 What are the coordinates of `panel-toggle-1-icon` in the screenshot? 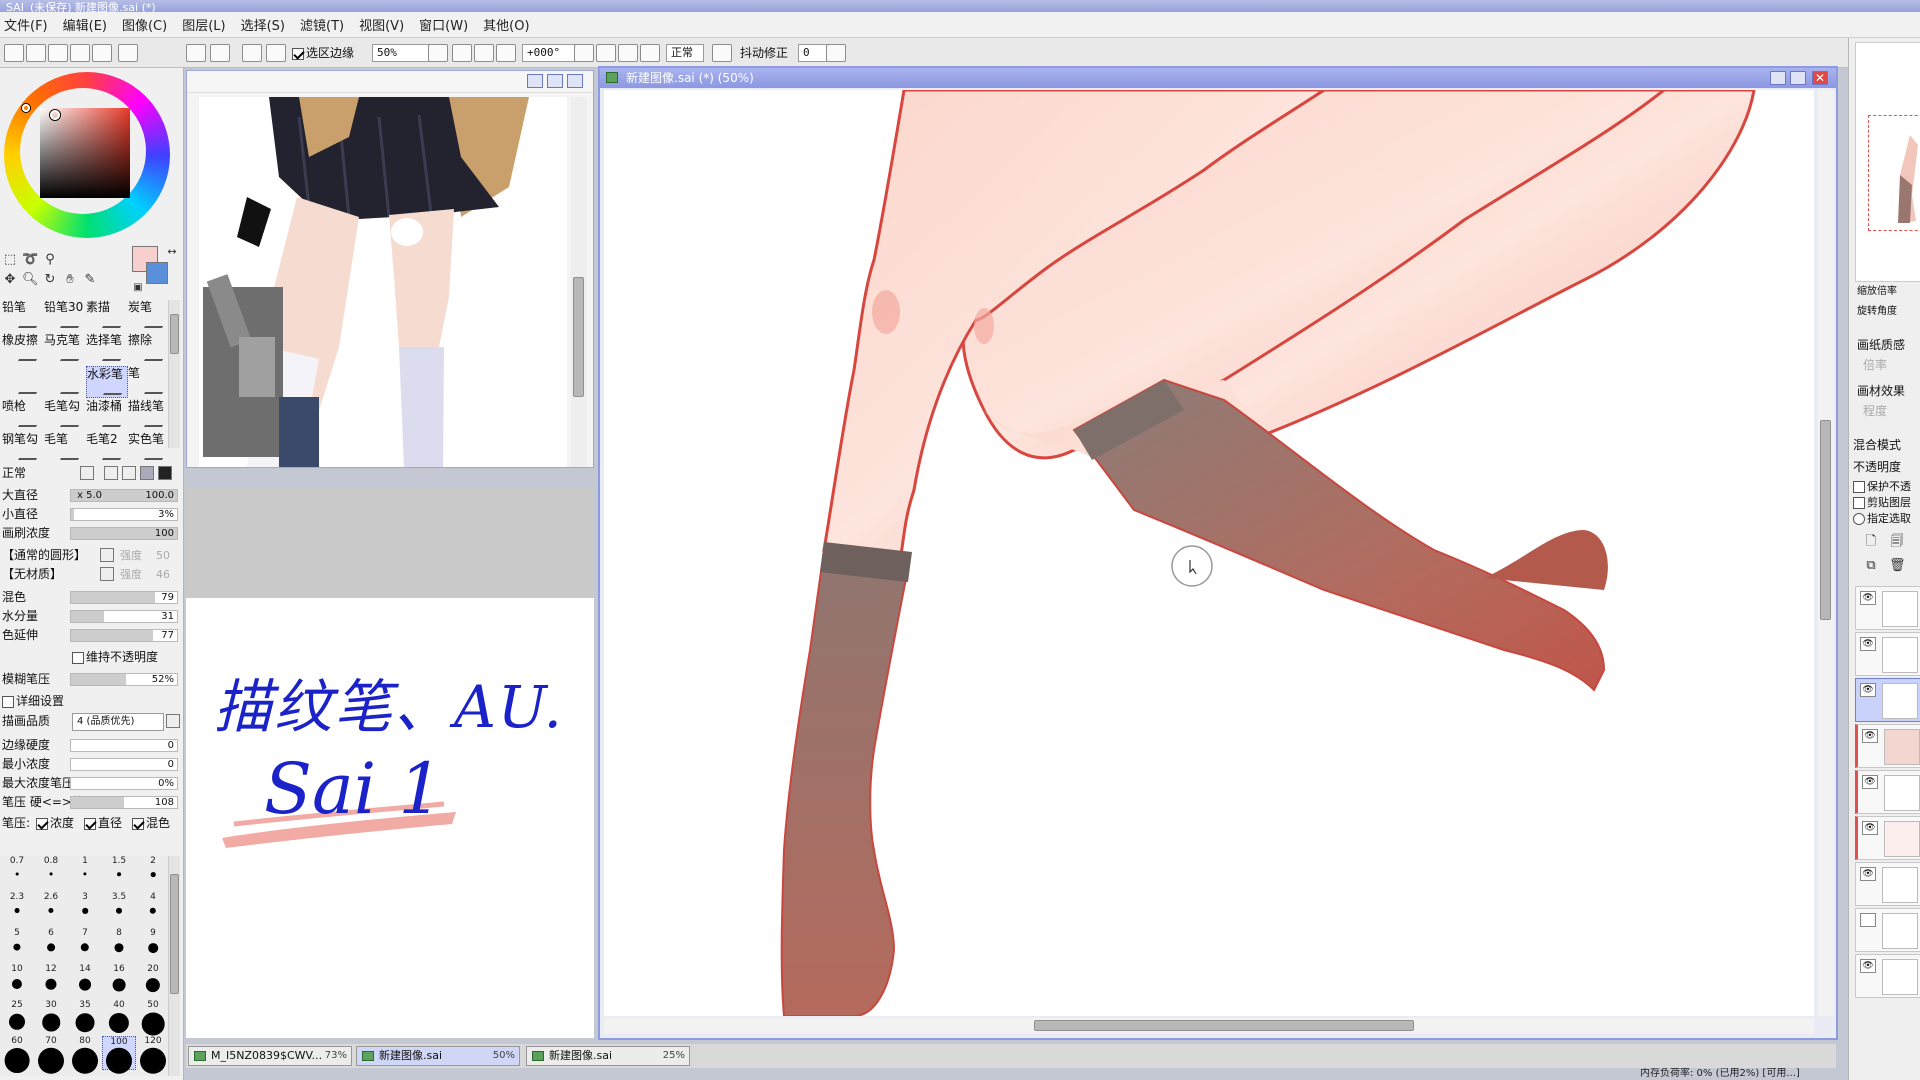 It's located at (14, 53).